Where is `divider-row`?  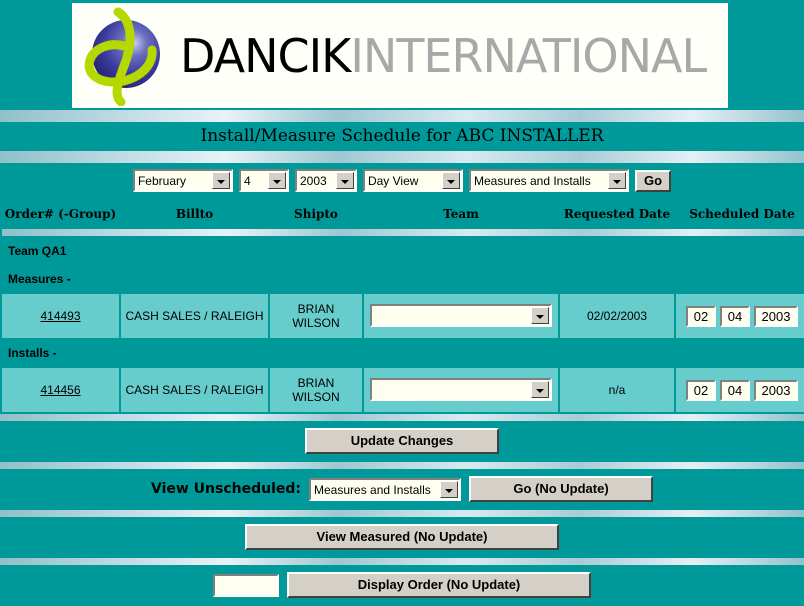 divider-row is located at coordinates (403, 232).